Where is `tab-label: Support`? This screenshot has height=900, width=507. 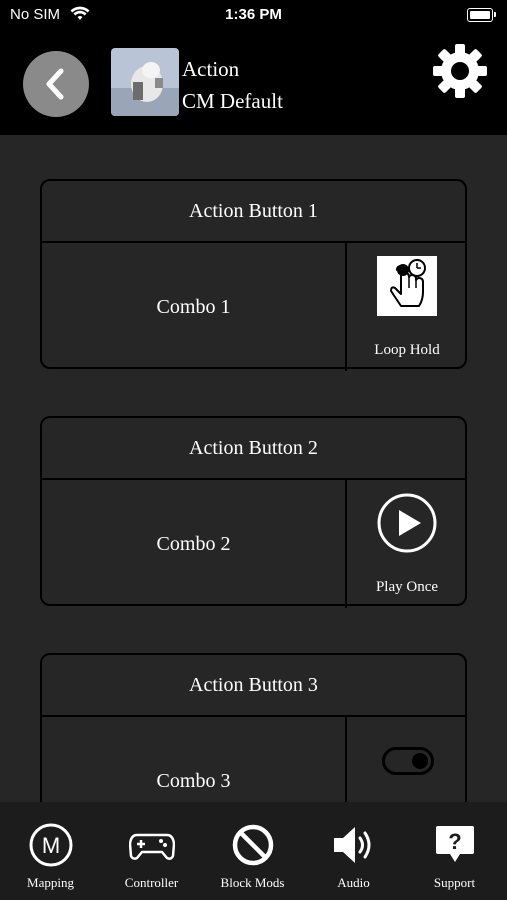 tab-label: Support is located at coordinates (454, 882).